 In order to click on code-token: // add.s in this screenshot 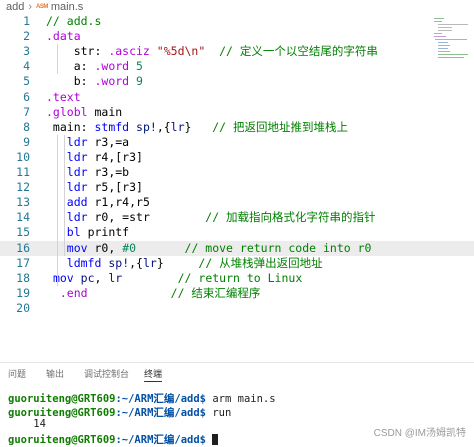, I will do `click(74, 21)`.